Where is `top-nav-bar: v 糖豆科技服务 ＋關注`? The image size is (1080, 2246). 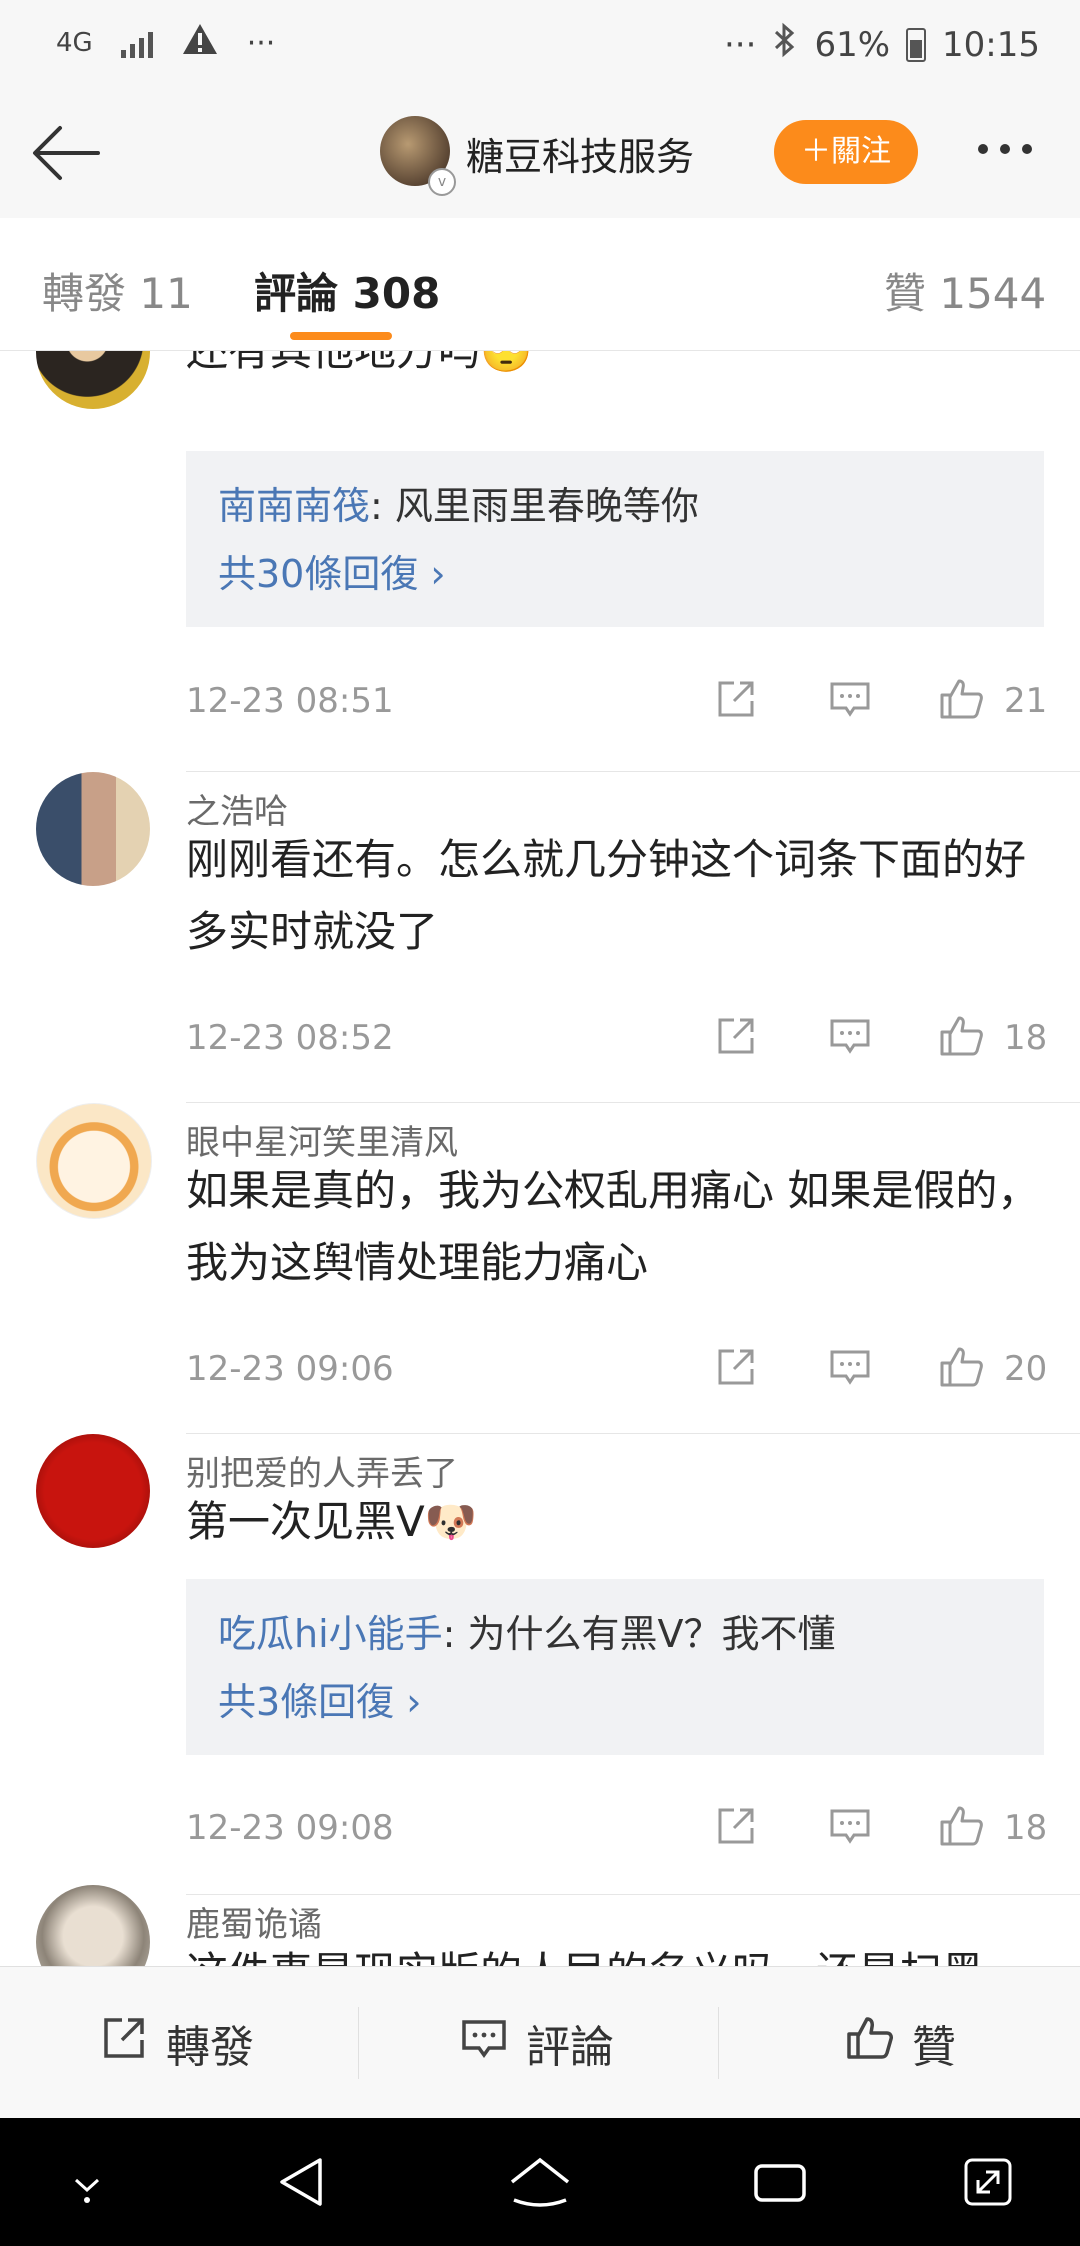 top-nav-bar: v 糖豆科技服务 ＋關注 is located at coordinates (540, 155).